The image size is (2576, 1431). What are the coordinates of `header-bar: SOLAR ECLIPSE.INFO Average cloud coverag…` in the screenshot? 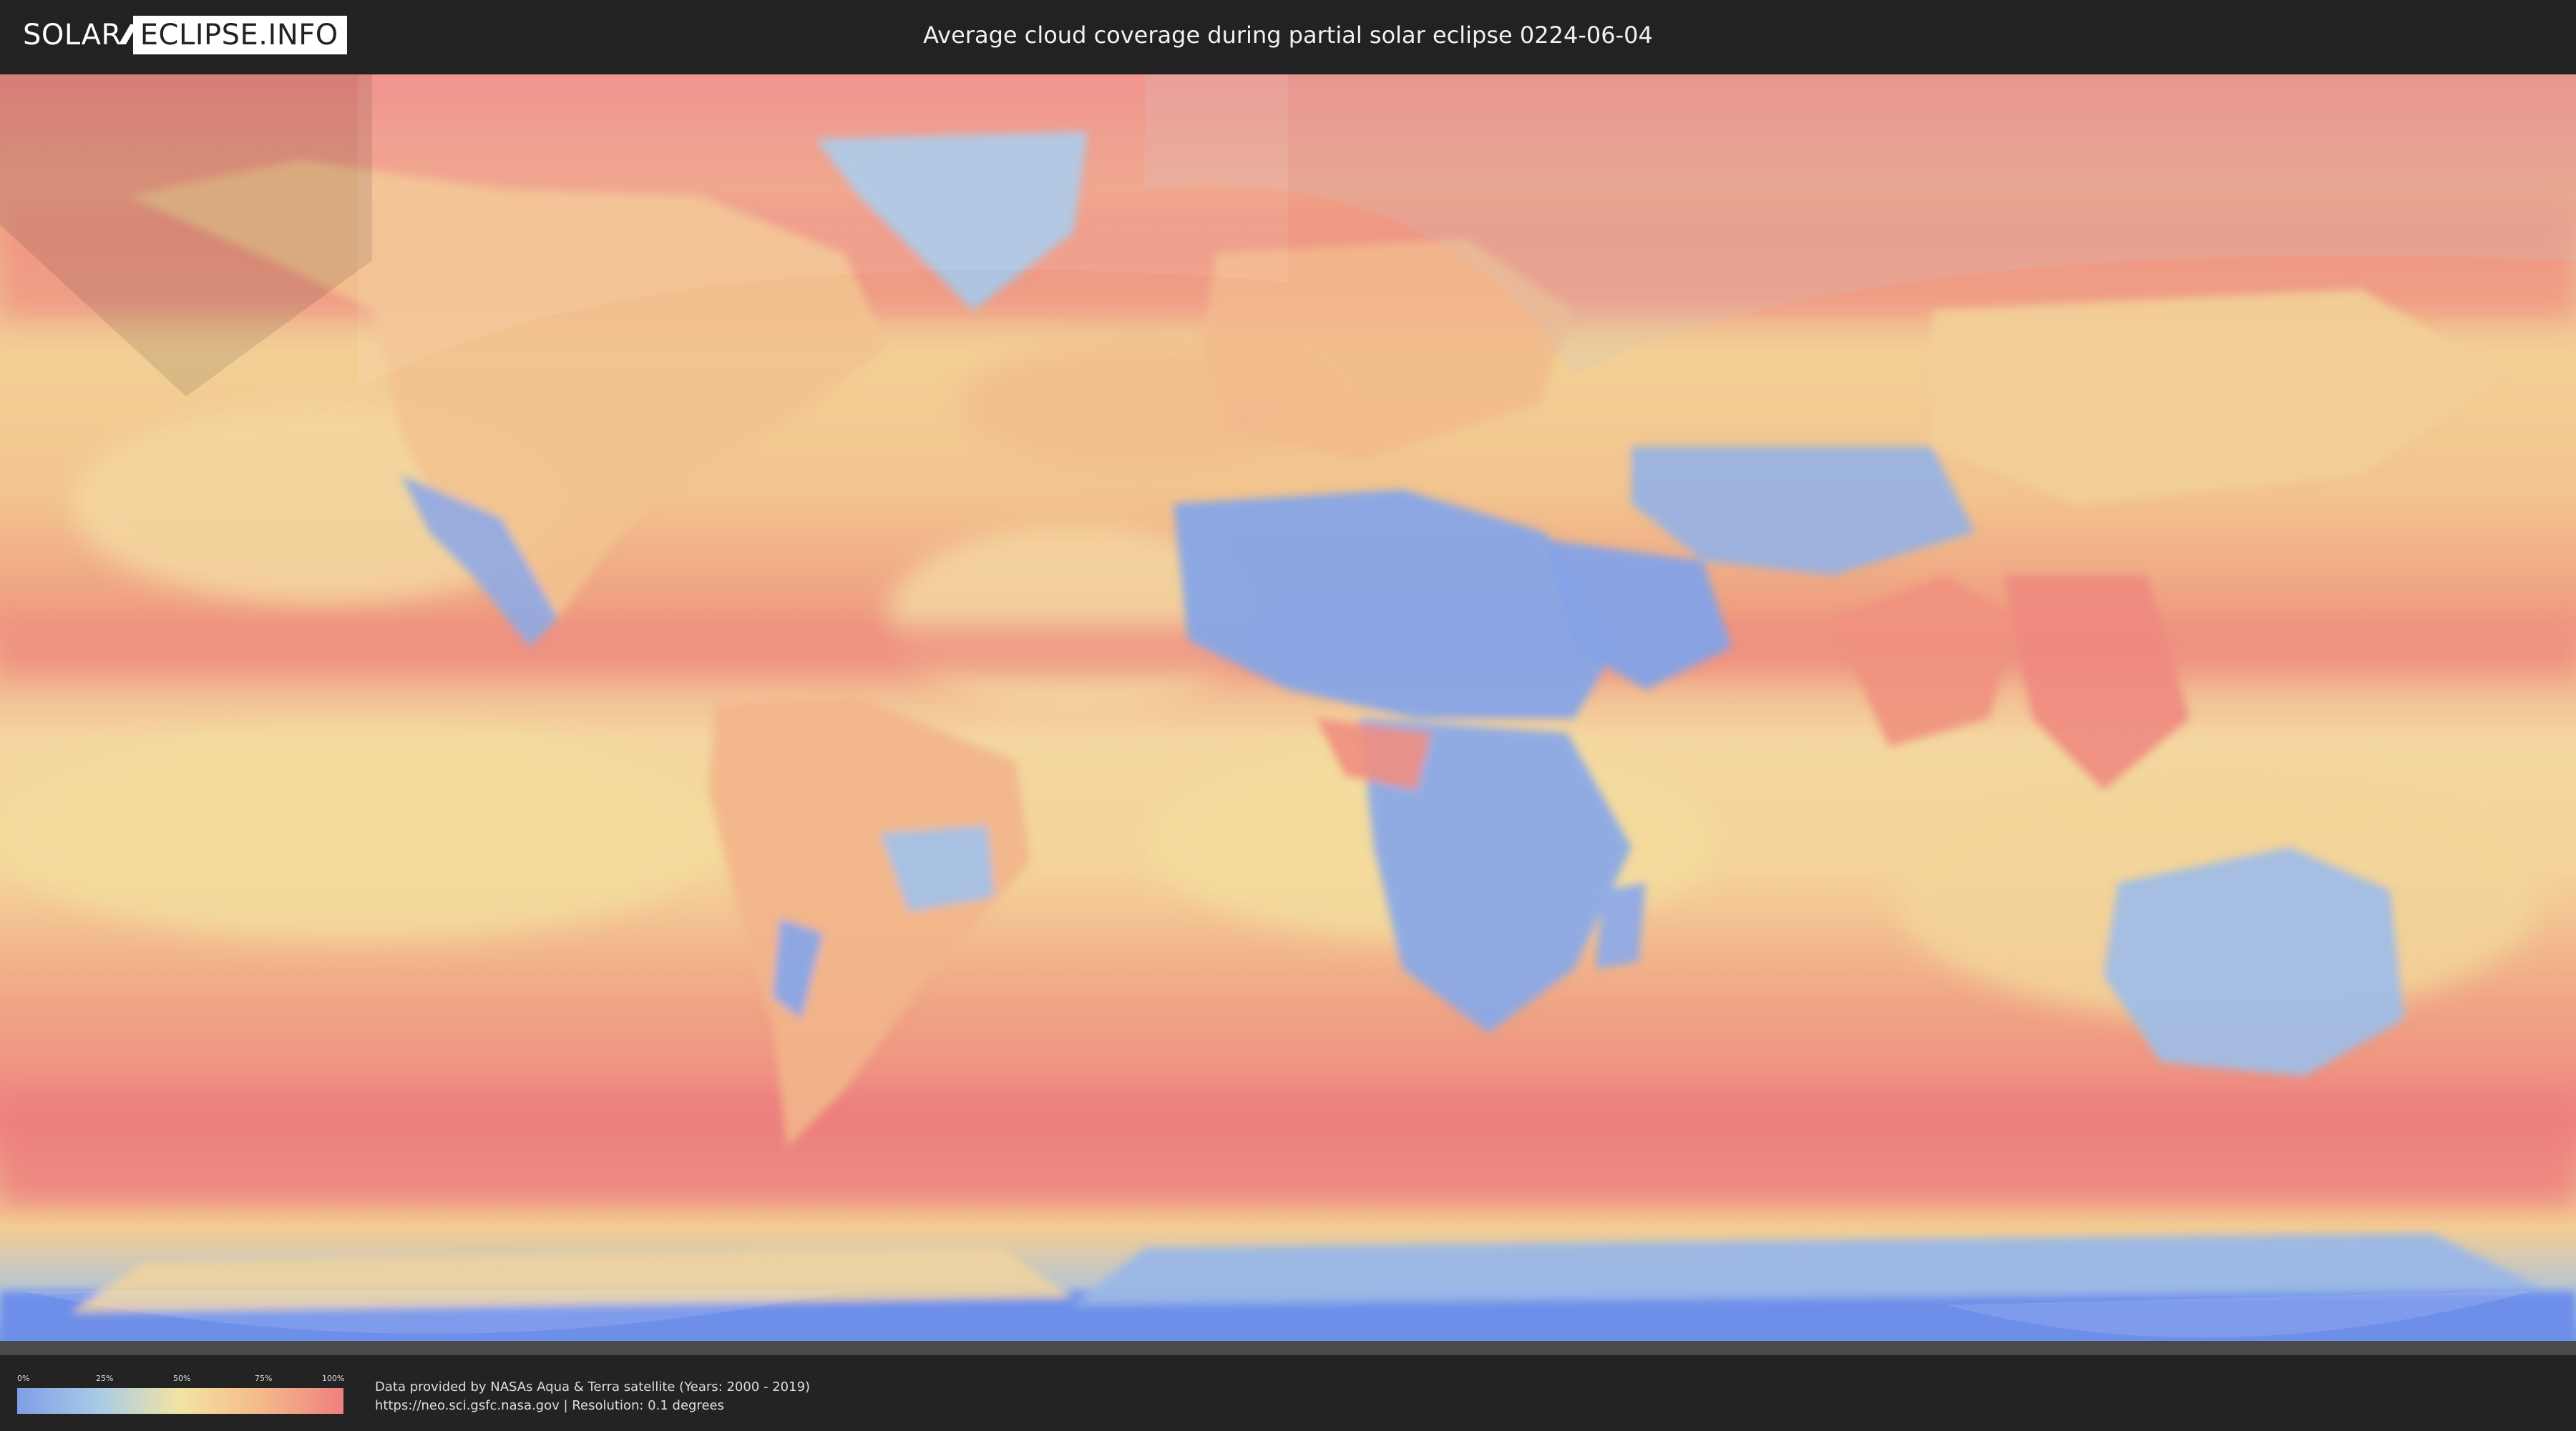 It's located at (1288, 36).